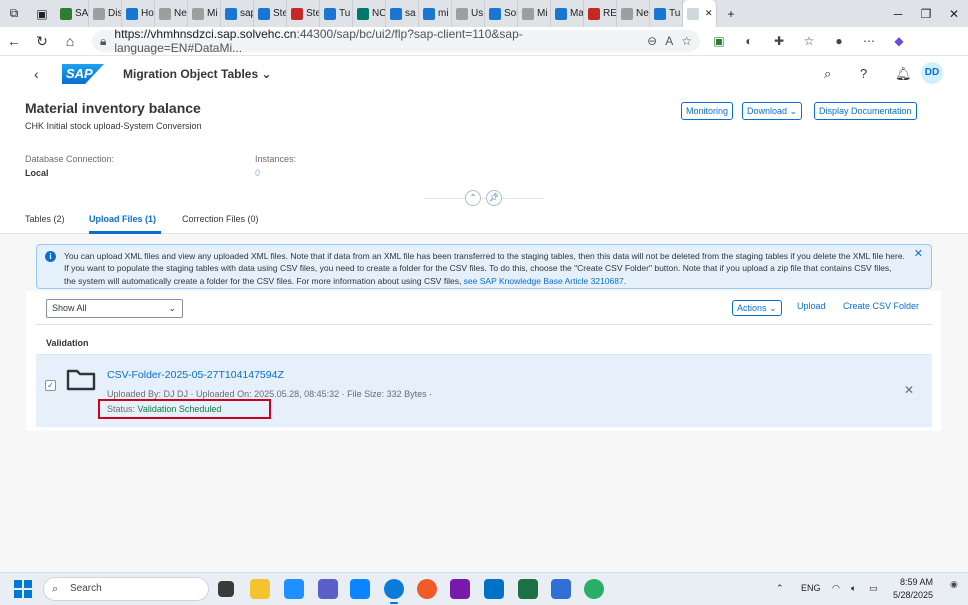 The image size is (968, 605). Describe the element at coordinates (772, 111) in the screenshot. I see `download-button: Download ⌄` at that location.